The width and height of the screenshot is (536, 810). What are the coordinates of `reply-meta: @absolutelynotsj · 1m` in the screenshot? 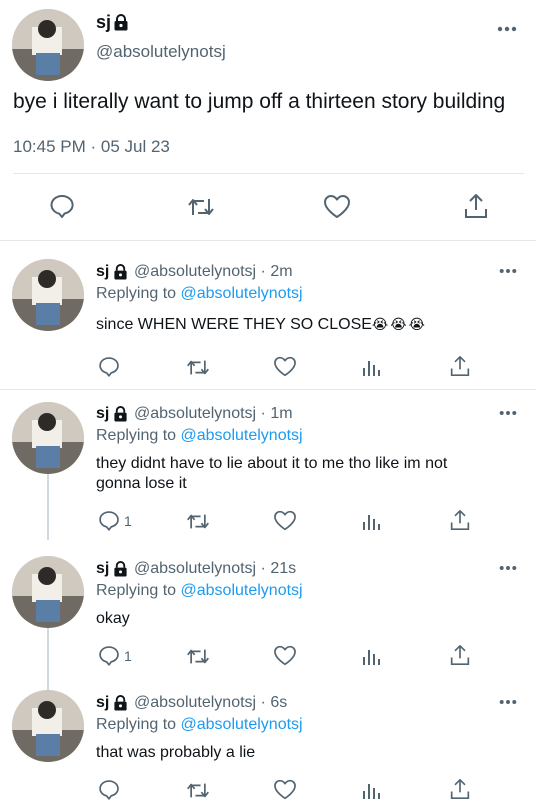 It's located at (213, 414).